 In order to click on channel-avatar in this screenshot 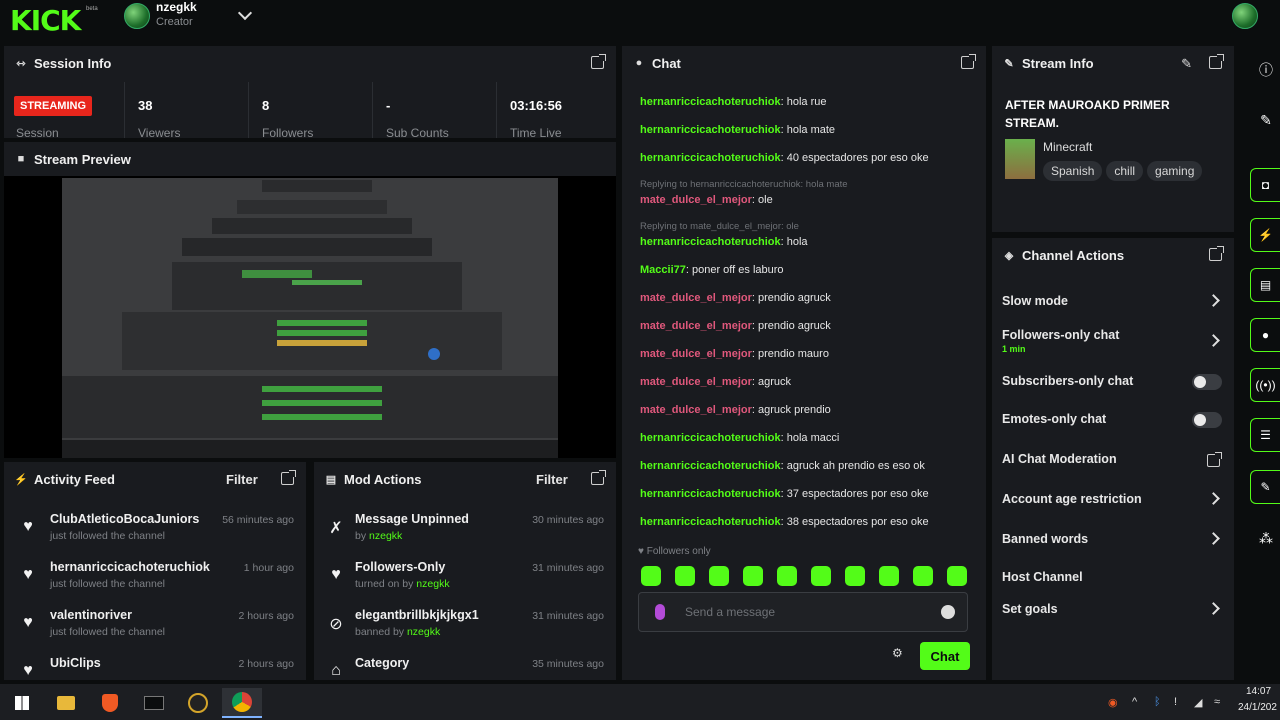, I will do `click(137, 16)`.